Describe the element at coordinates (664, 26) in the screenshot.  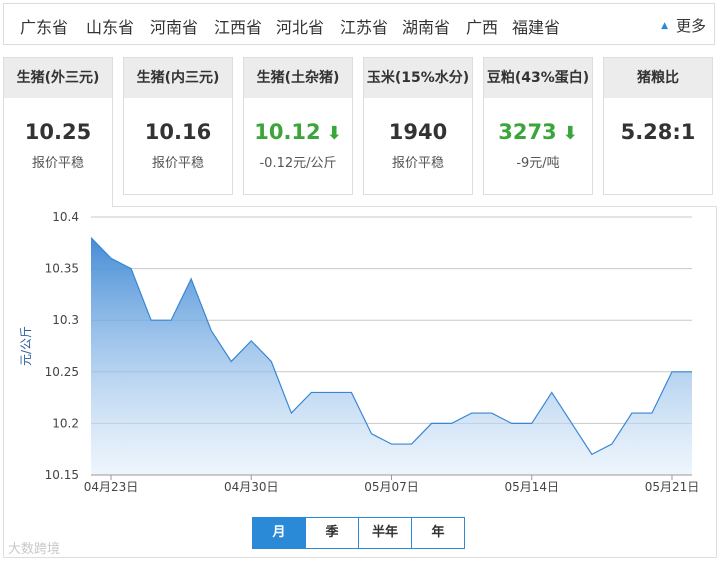
I see `triangle-up-icon: ▲` at that location.